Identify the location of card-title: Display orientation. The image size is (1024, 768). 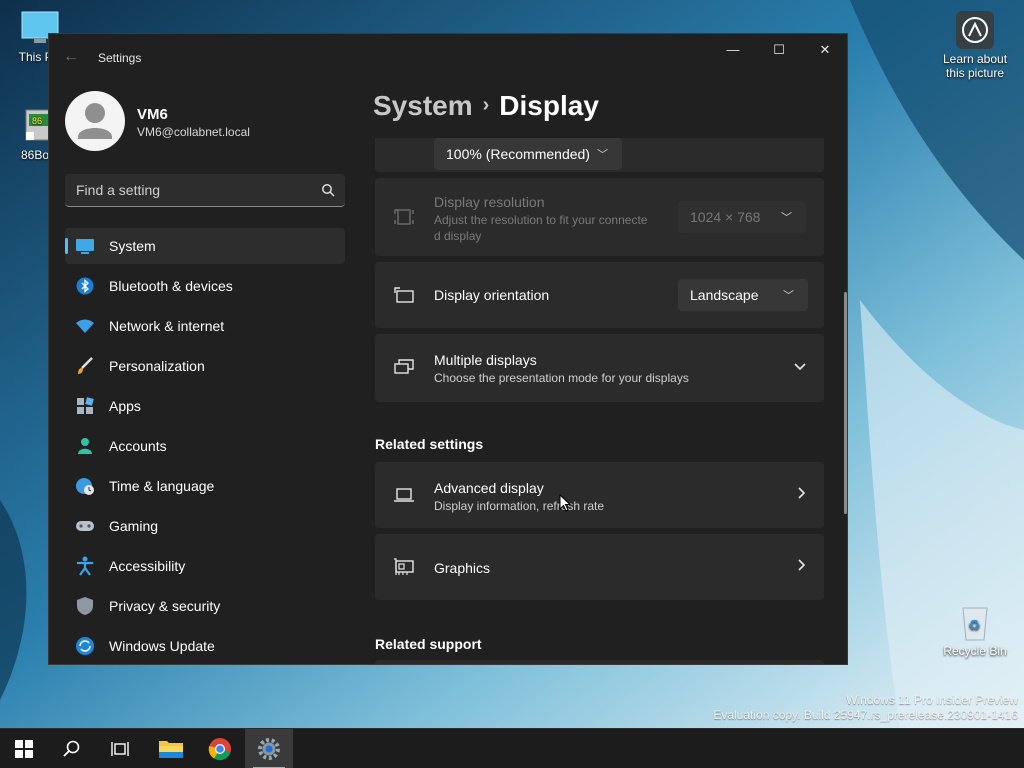
(492, 295).